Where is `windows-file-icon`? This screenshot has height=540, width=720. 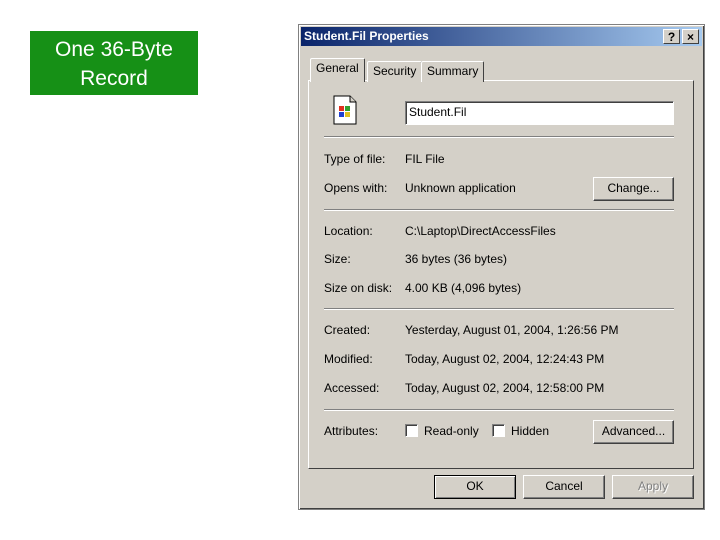 windows-file-icon is located at coordinates (345, 110).